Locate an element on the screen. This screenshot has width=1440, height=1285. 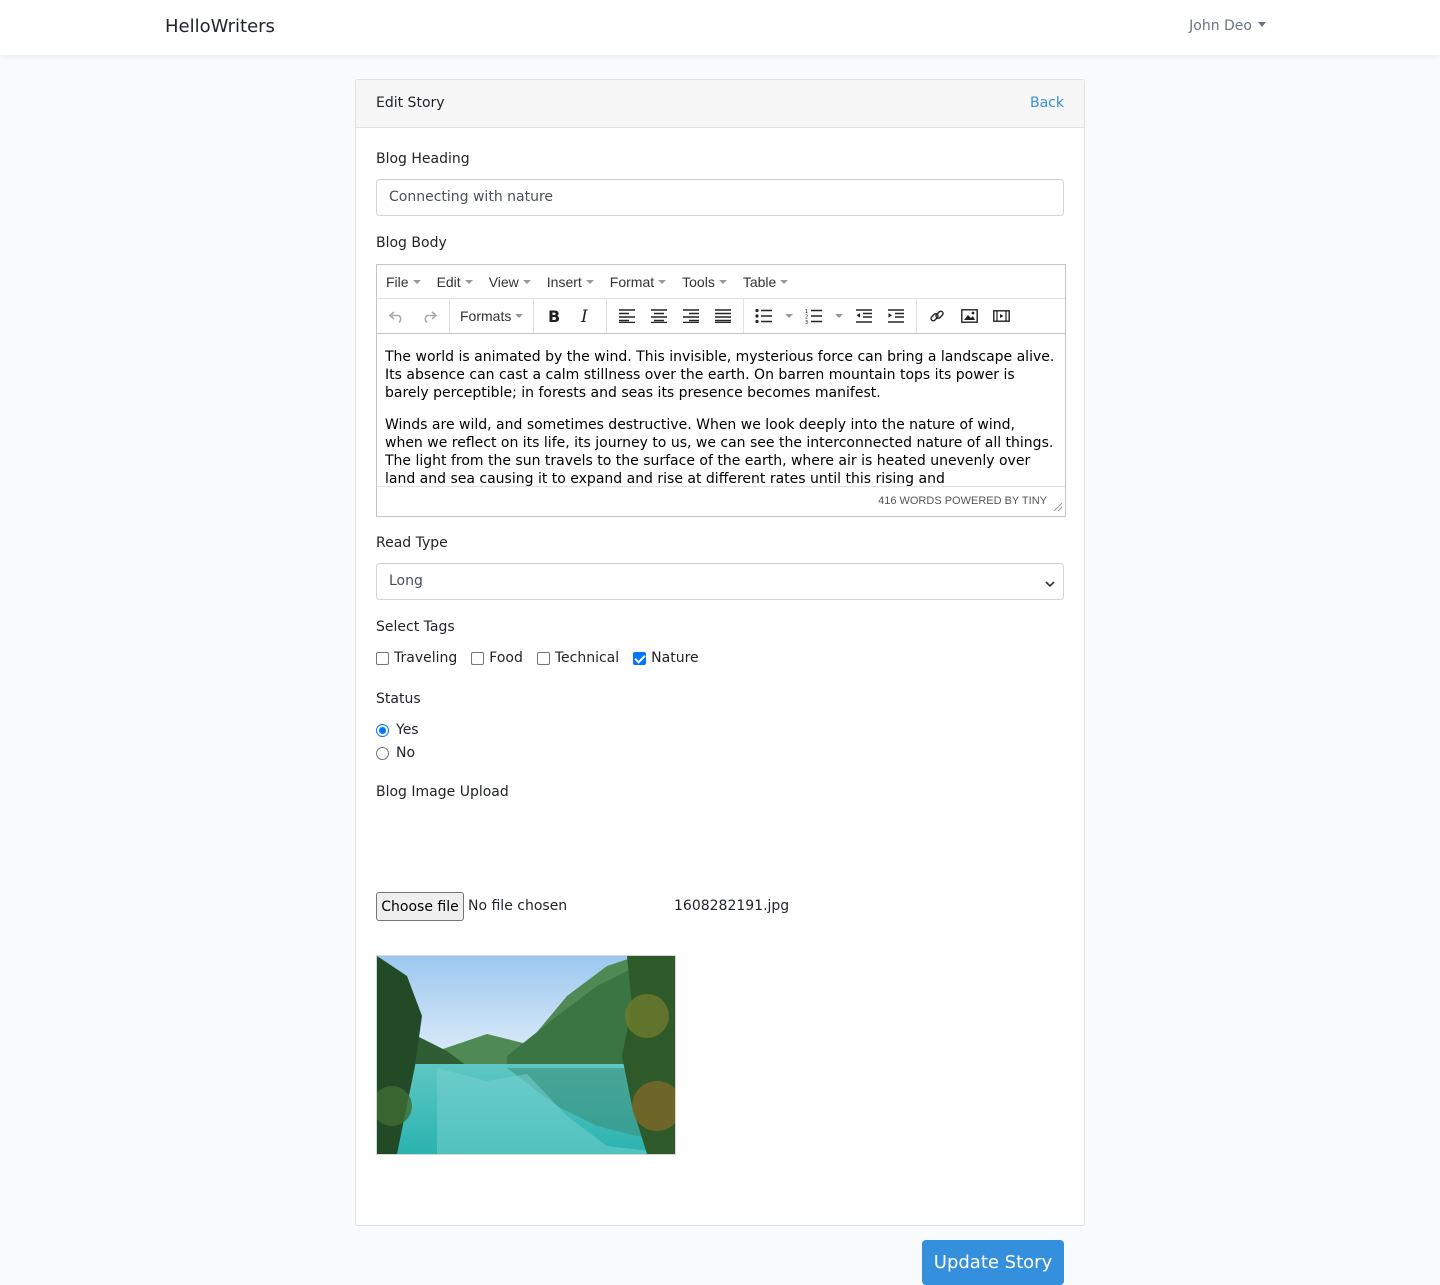
file-status: No file chosen is located at coordinates (518, 906).